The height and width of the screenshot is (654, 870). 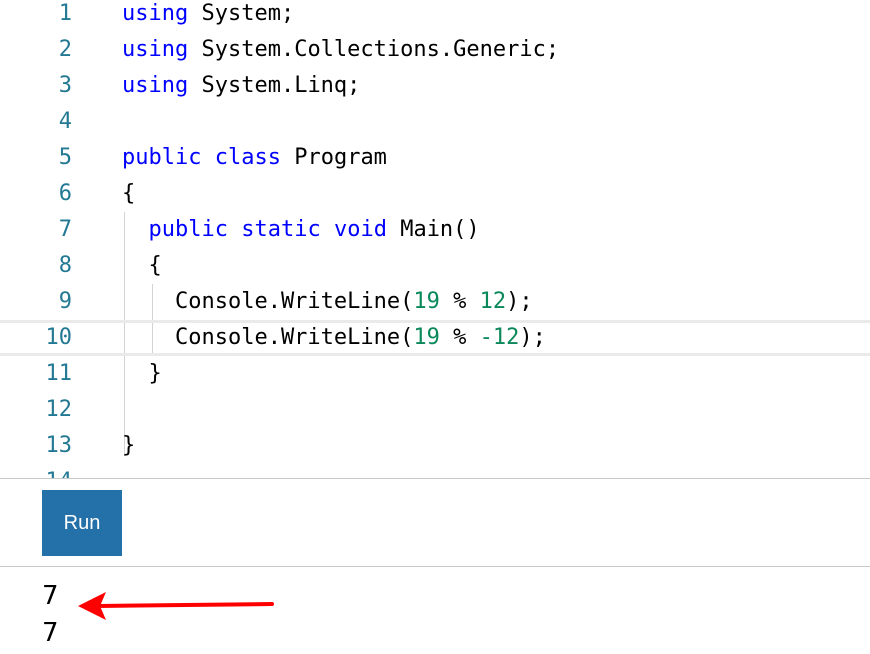 What do you see at coordinates (65, 265) in the screenshot?
I see `line-number: 8` at bounding box center [65, 265].